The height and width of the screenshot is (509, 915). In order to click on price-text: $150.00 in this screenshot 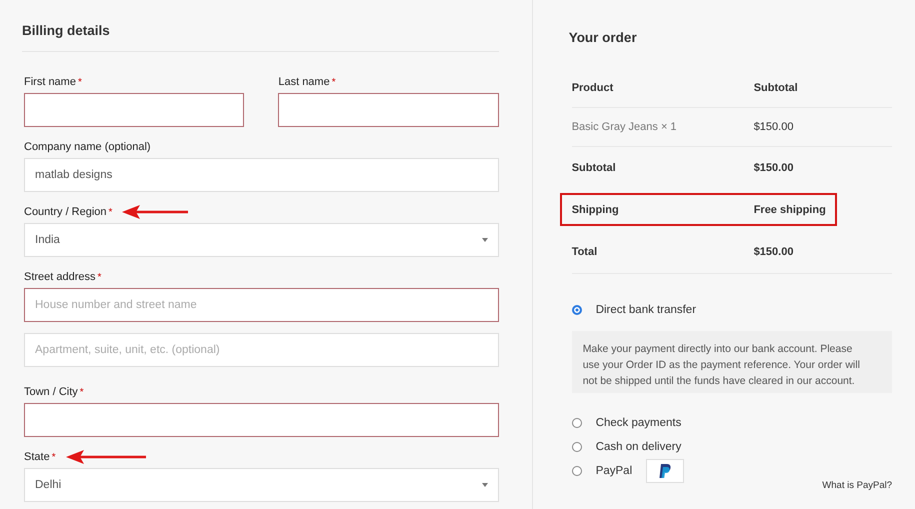, I will do `click(774, 127)`.